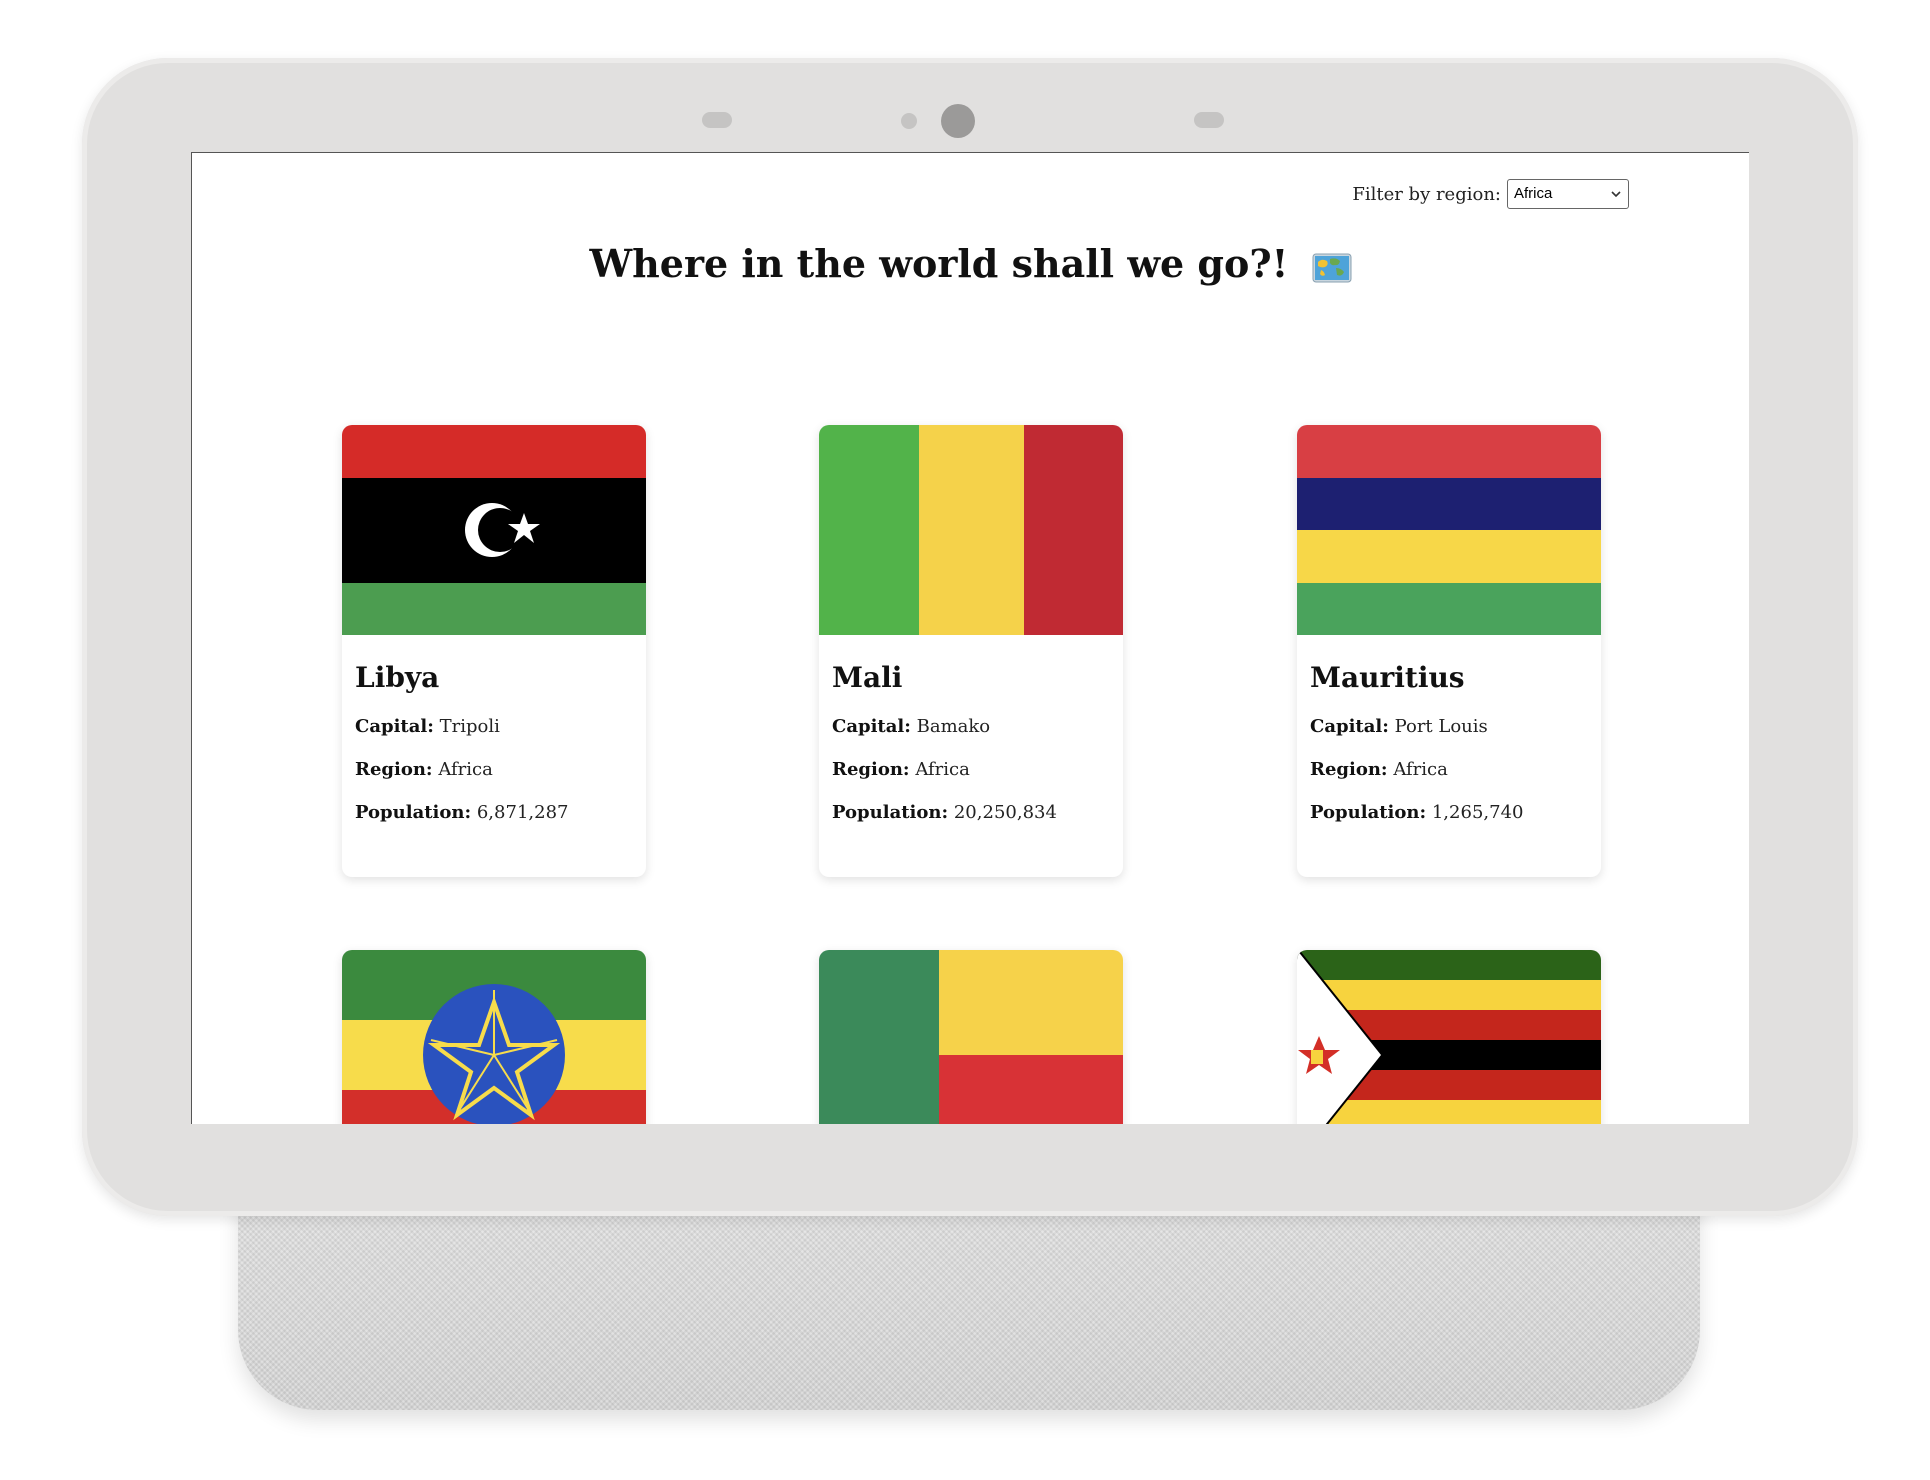  What do you see at coordinates (1533, 193) in the screenshot?
I see `region-select-value: Africa` at bounding box center [1533, 193].